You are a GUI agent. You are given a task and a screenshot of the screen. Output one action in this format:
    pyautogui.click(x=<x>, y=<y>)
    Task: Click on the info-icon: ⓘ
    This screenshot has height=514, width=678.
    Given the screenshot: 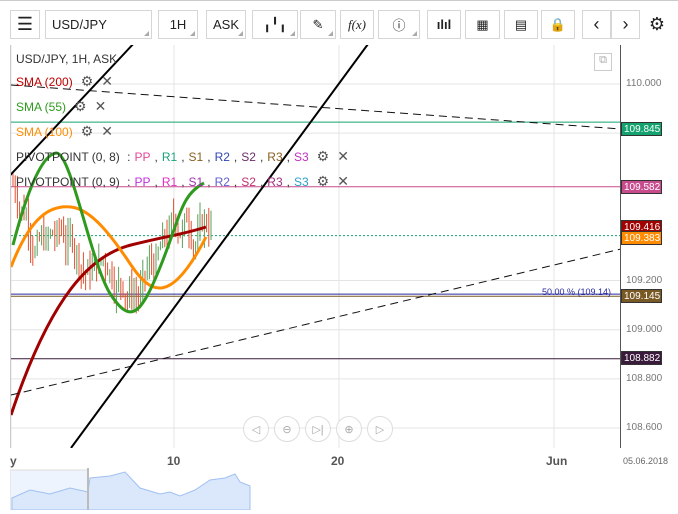 What is the action you would take?
    pyautogui.click(x=399, y=25)
    